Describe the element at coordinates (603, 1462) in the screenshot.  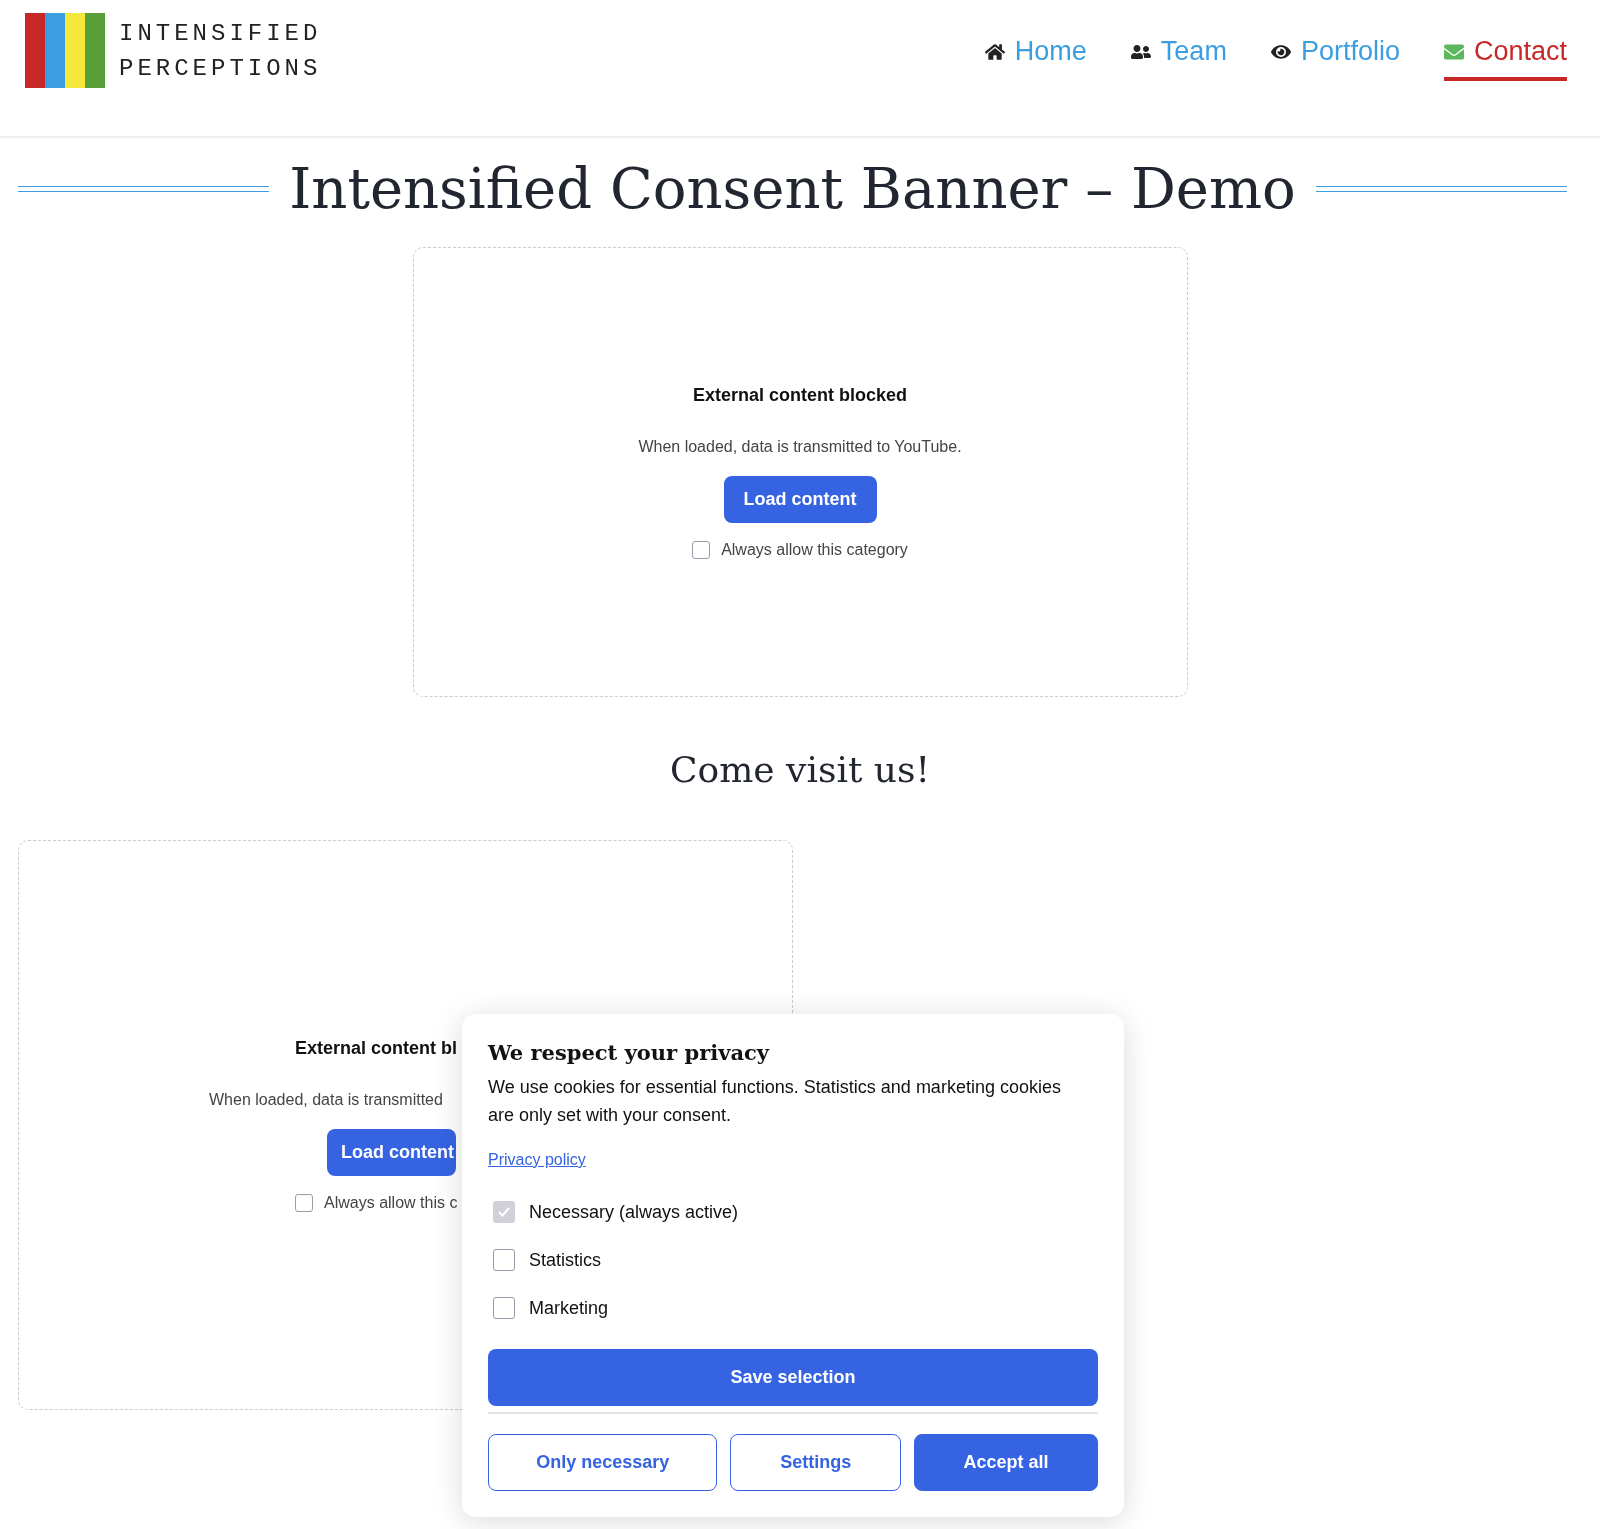
I see `option-button: Only necessary` at that location.